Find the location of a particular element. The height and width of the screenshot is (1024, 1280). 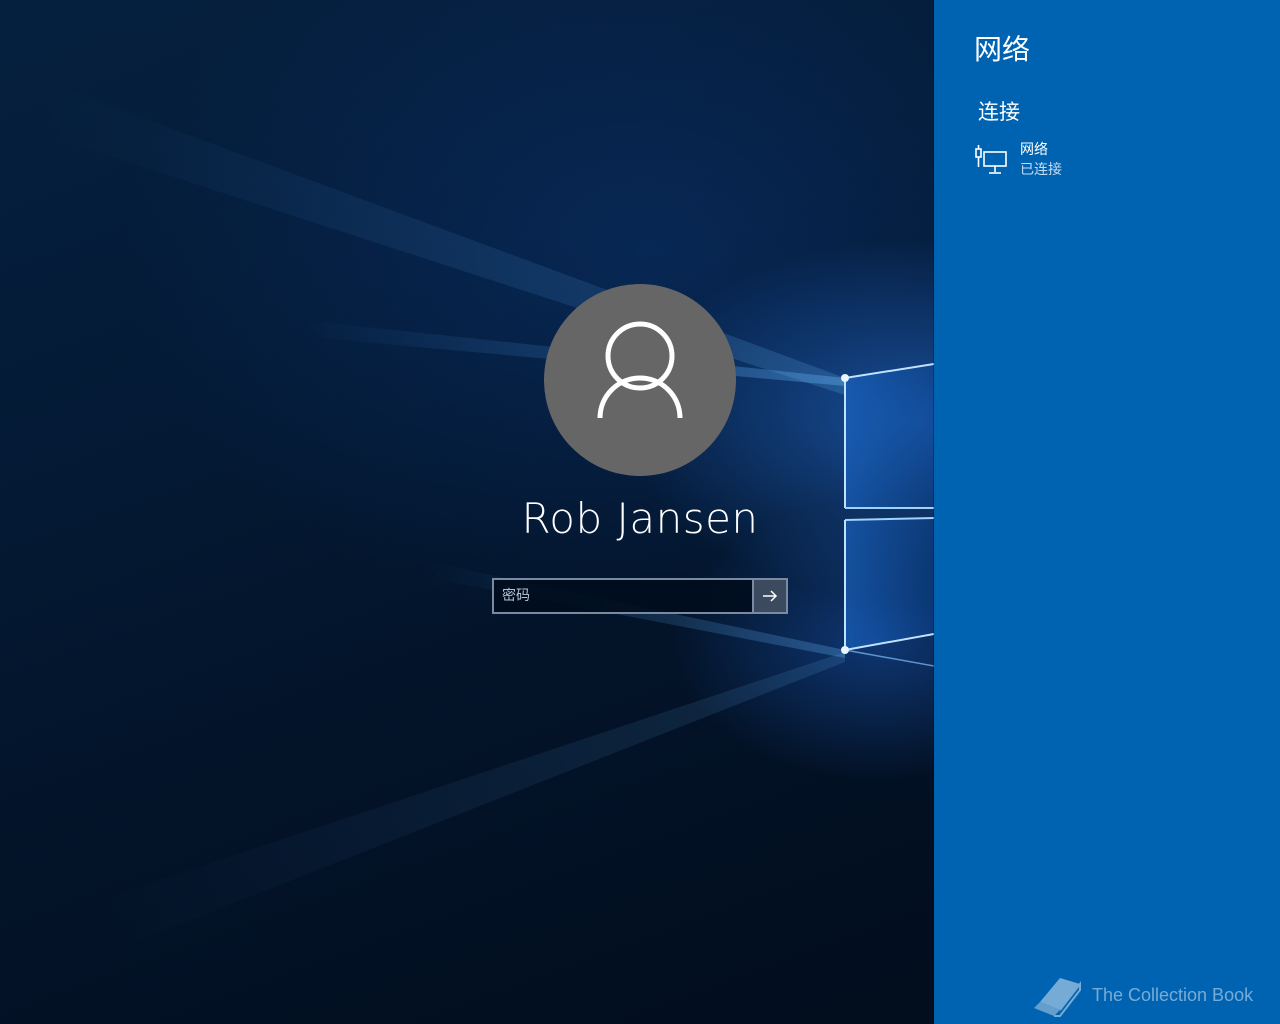

user-silhouette-icon is located at coordinates (640, 370).